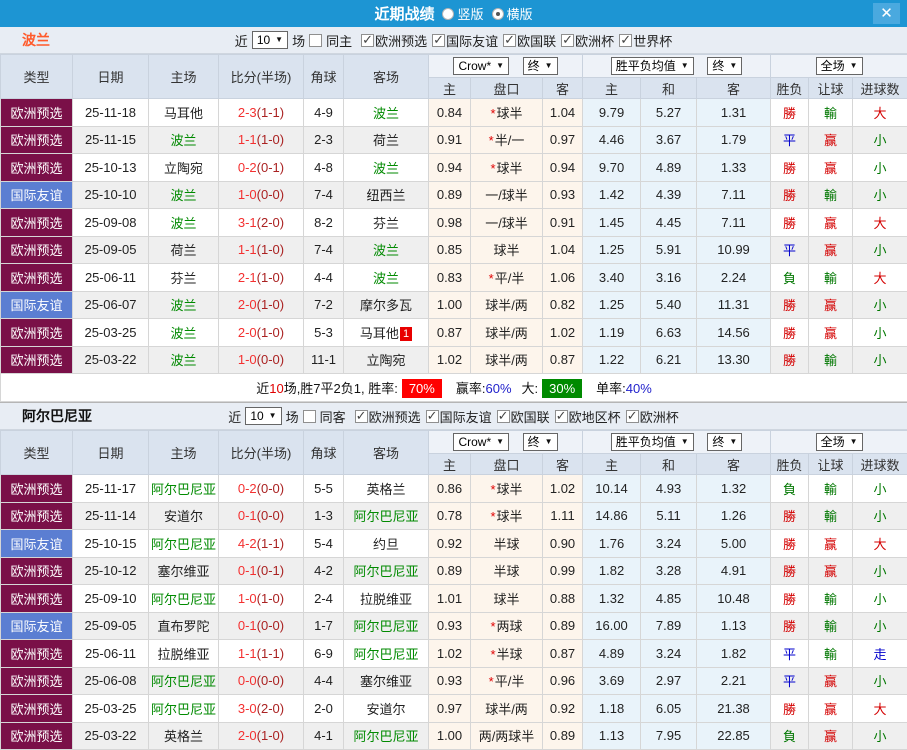 The width and height of the screenshot is (907, 750). Describe the element at coordinates (734, 543) in the screenshot. I see `avg-away-cell: 5.00` at that location.